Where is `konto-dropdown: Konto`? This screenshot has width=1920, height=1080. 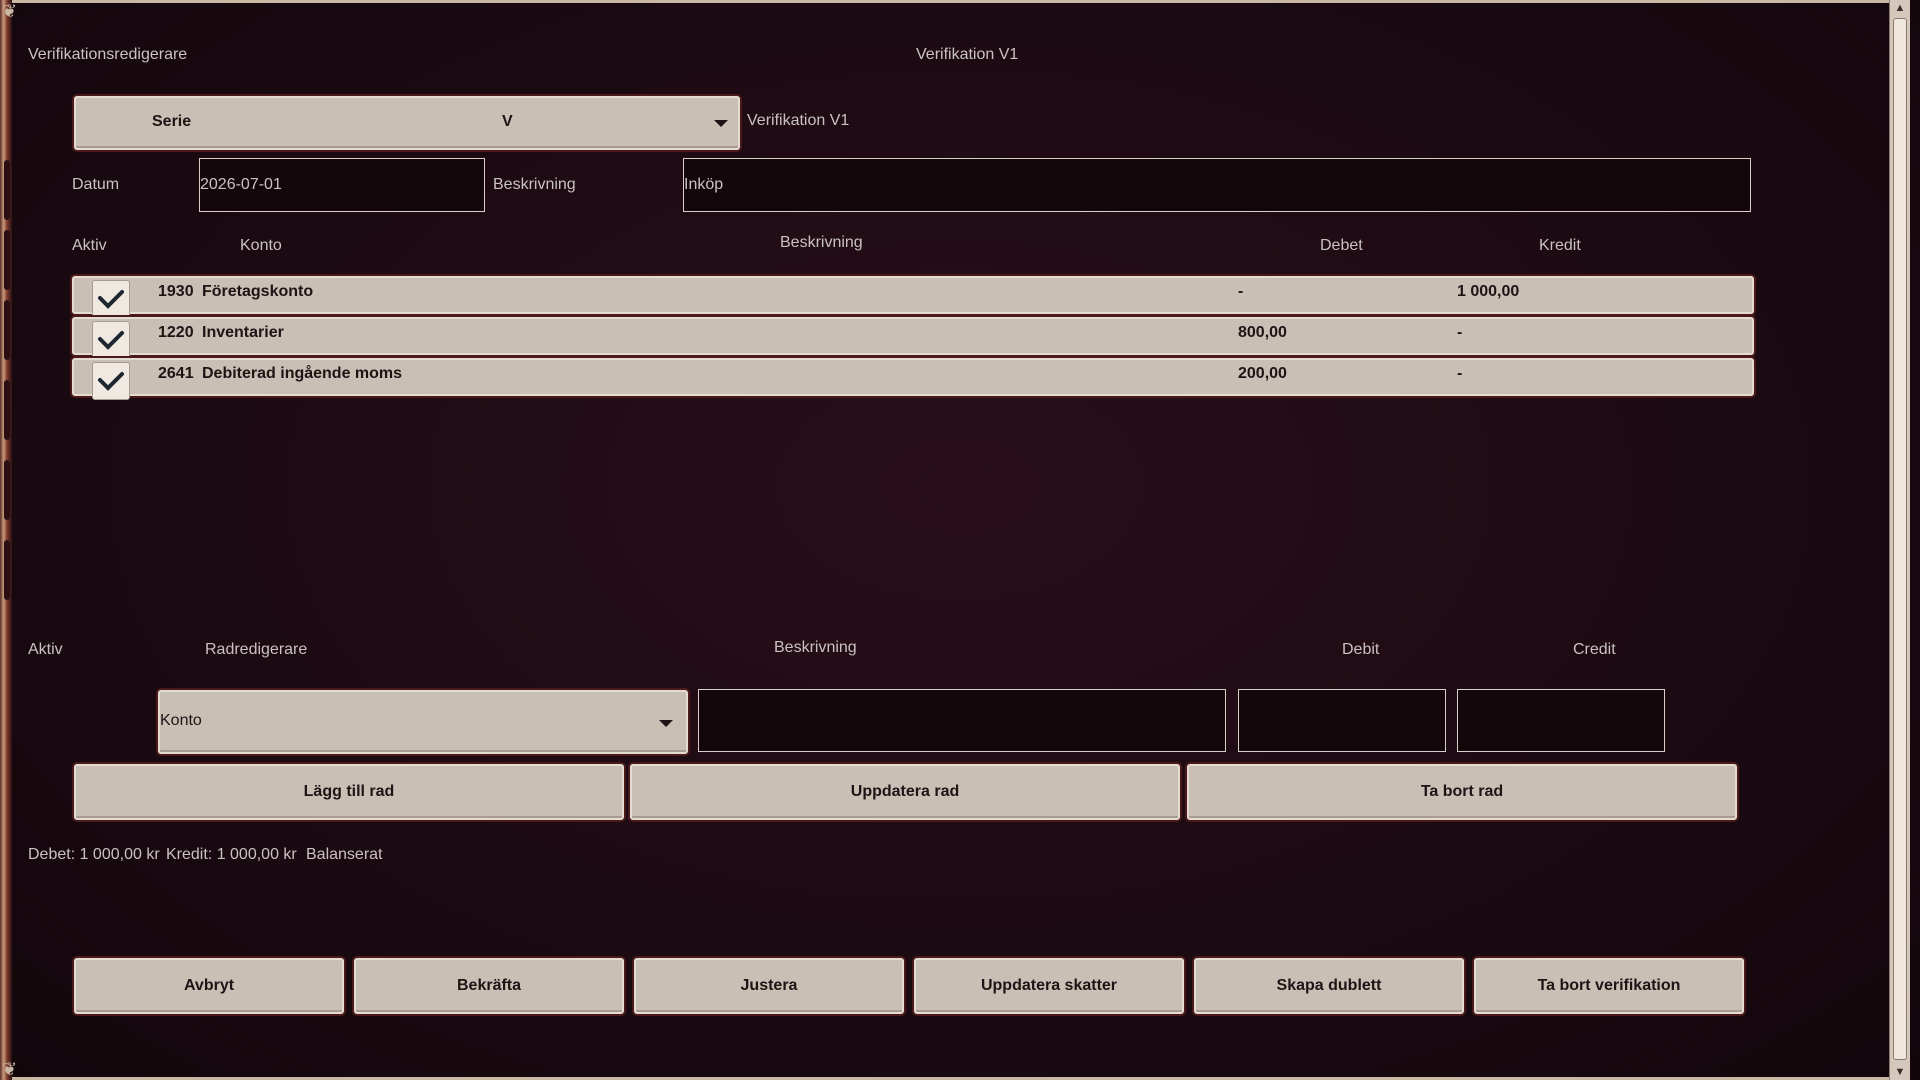
konto-dropdown: Konto is located at coordinates (423, 722).